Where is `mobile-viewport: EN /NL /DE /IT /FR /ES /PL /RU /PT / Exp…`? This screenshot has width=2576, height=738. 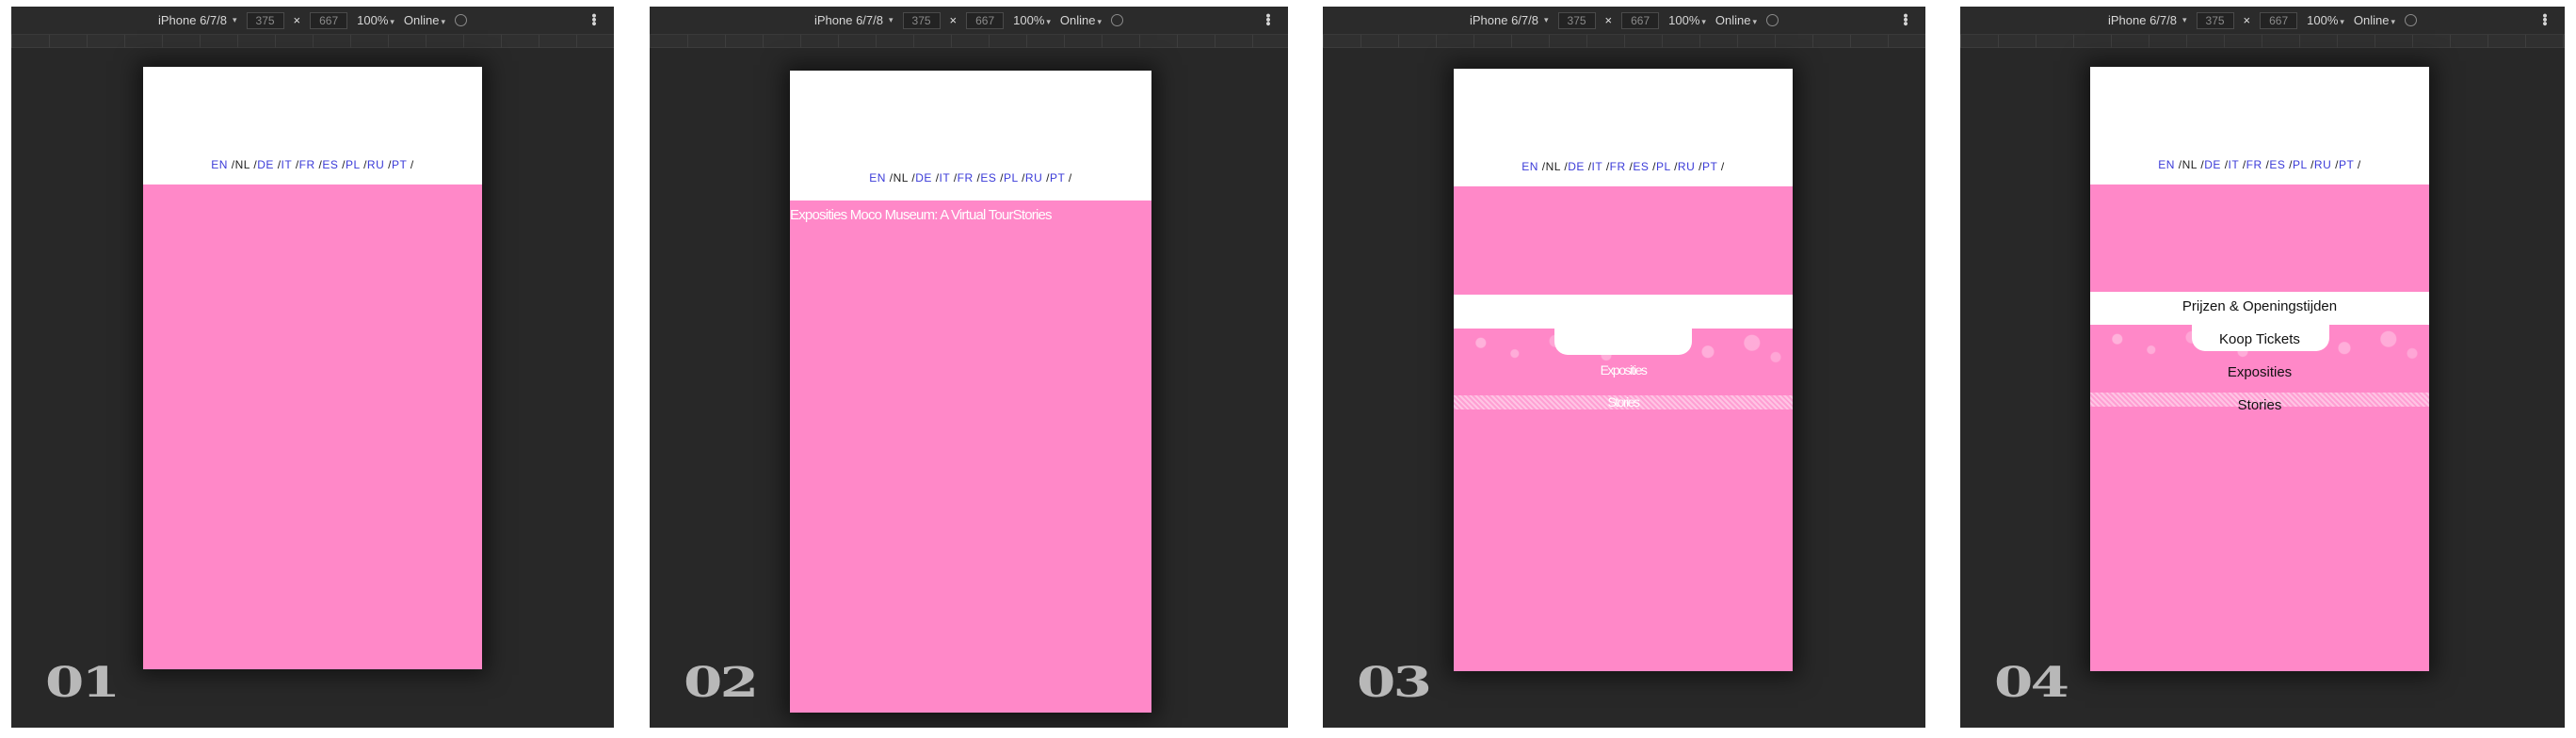
mobile-viewport: EN /NL /DE /IT /FR /ES /PL /RU /PT / Exp… is located at coordinates (1623, 370).